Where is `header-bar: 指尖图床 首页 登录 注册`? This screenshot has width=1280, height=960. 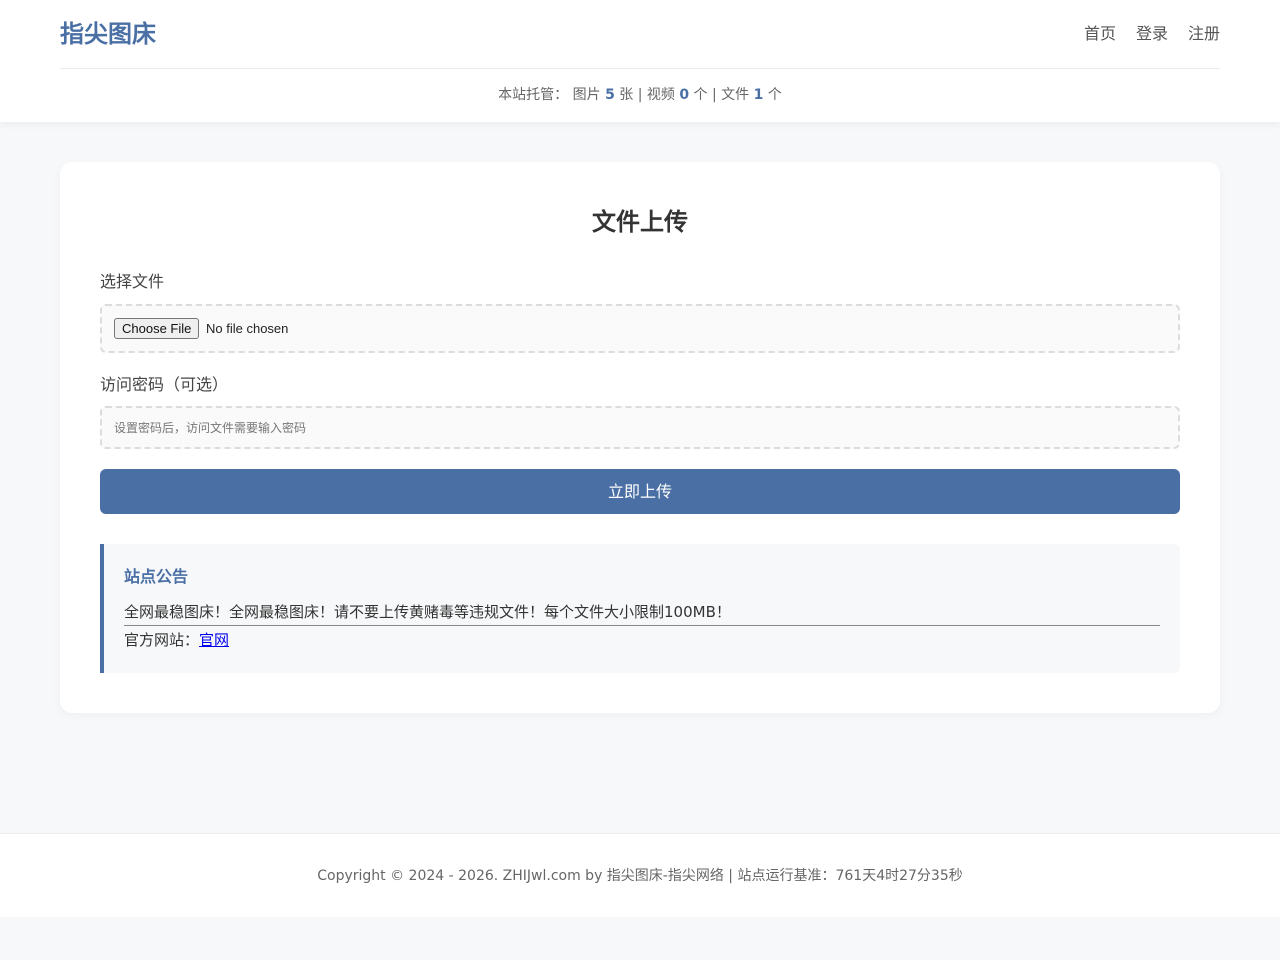
header-bar: 指尖图床 首页 登录 注册 is located at coordinates (640, 34).